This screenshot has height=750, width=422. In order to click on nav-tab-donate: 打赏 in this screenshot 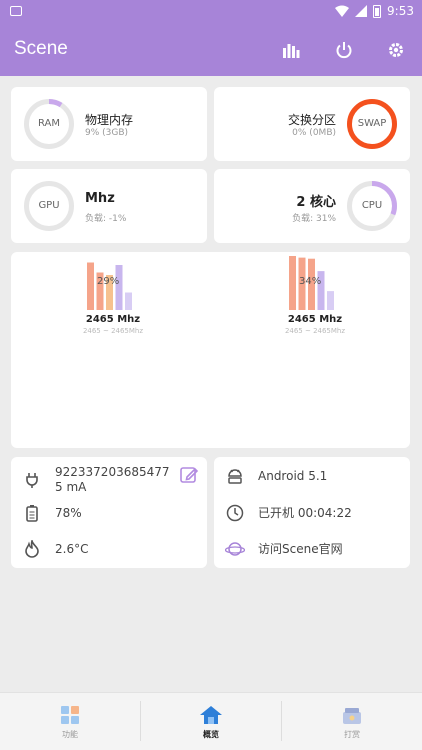, I will do `click(352, 721)`.